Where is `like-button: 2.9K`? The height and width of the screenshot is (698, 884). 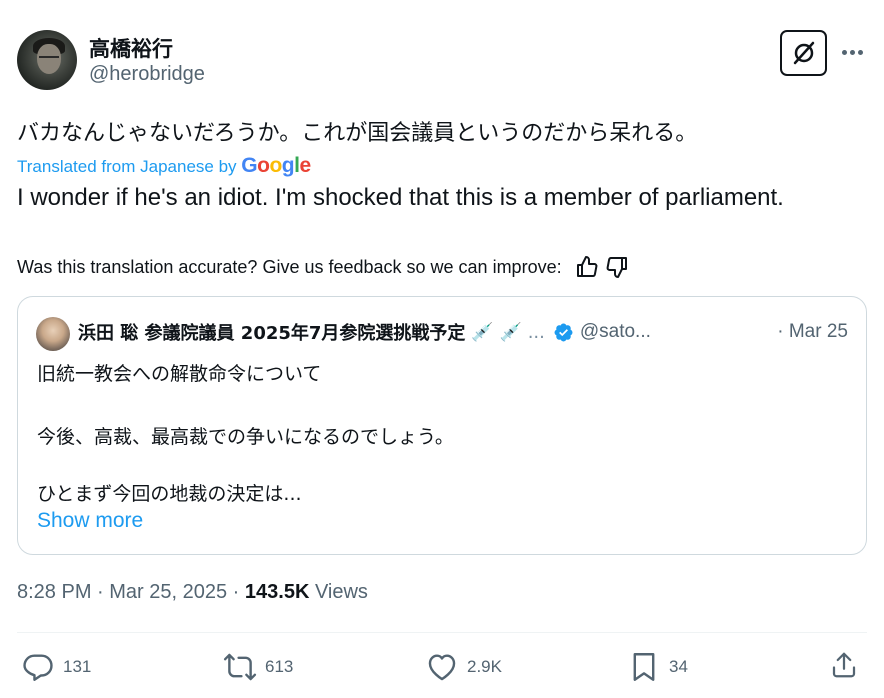 like-button: 2.9K is located at coordinates (463, 667).